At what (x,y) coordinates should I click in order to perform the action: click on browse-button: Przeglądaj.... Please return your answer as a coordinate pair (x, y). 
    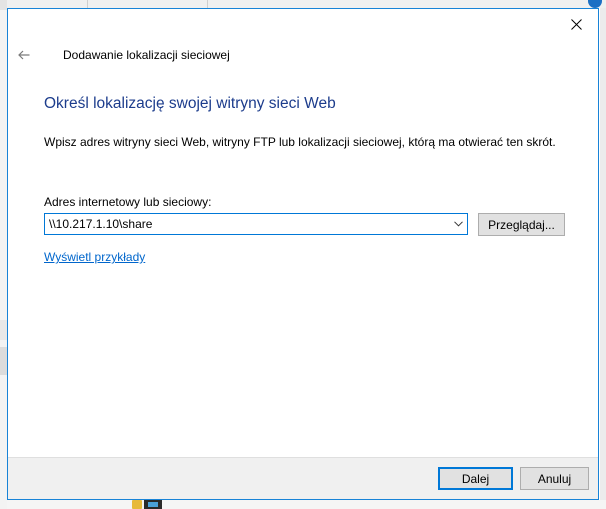
    Looking at the image, I should click on (521, 224).